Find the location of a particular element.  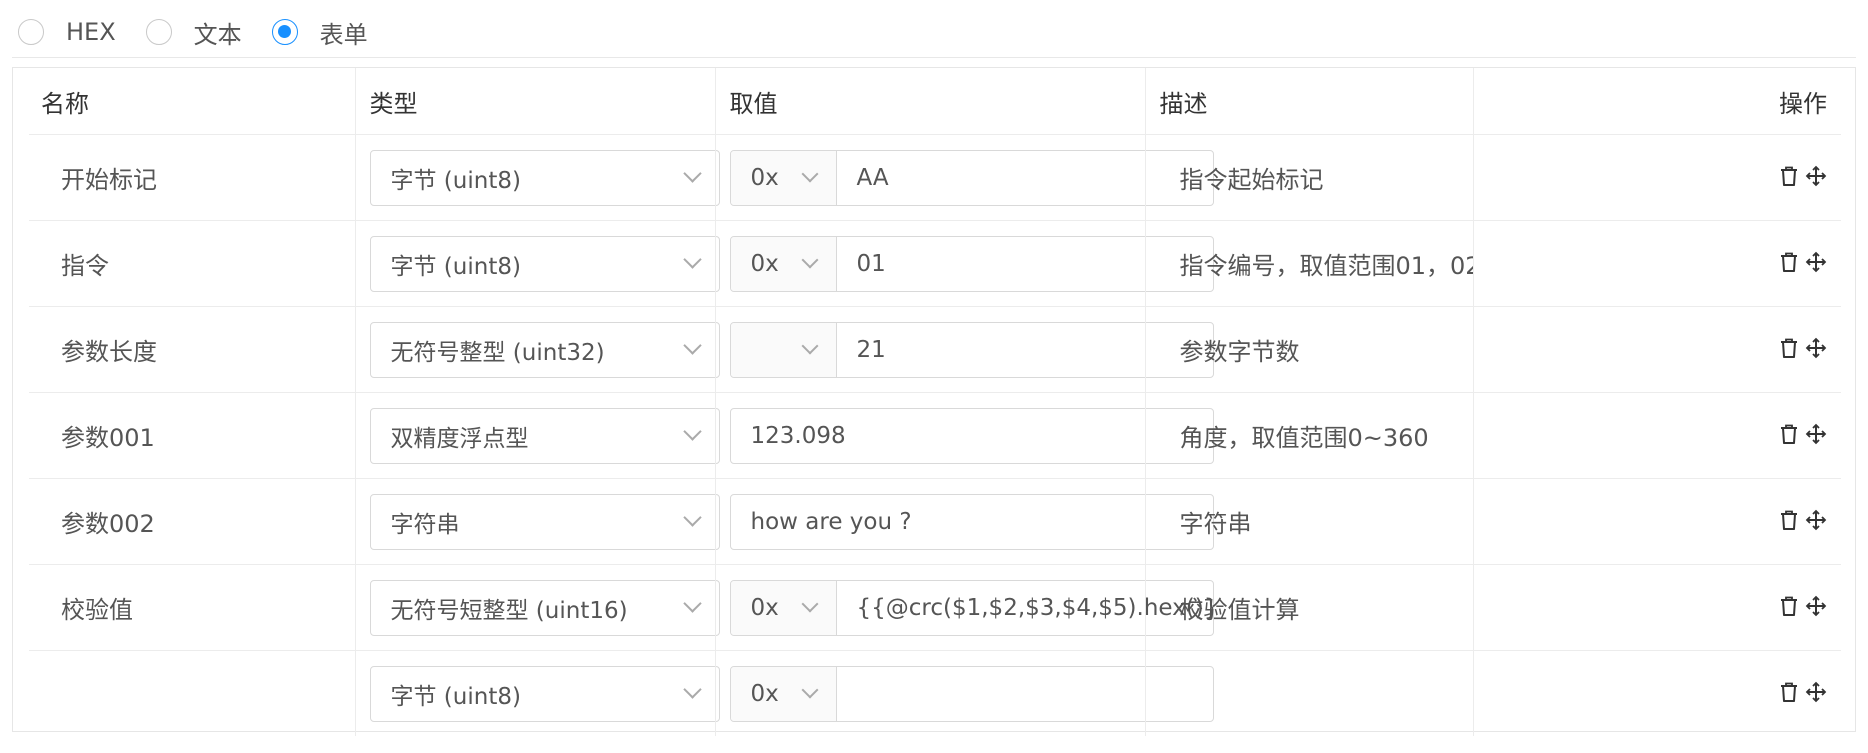

table-header-row: 名称 类型 取值 描述 操作 is located at coordinates (935, 101).